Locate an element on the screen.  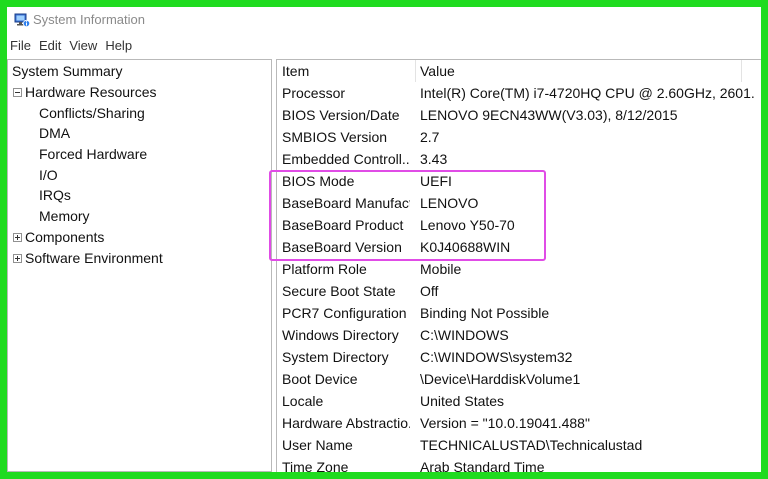
tree-item-system-summary: System Summary is located at coordinates (67, 71).